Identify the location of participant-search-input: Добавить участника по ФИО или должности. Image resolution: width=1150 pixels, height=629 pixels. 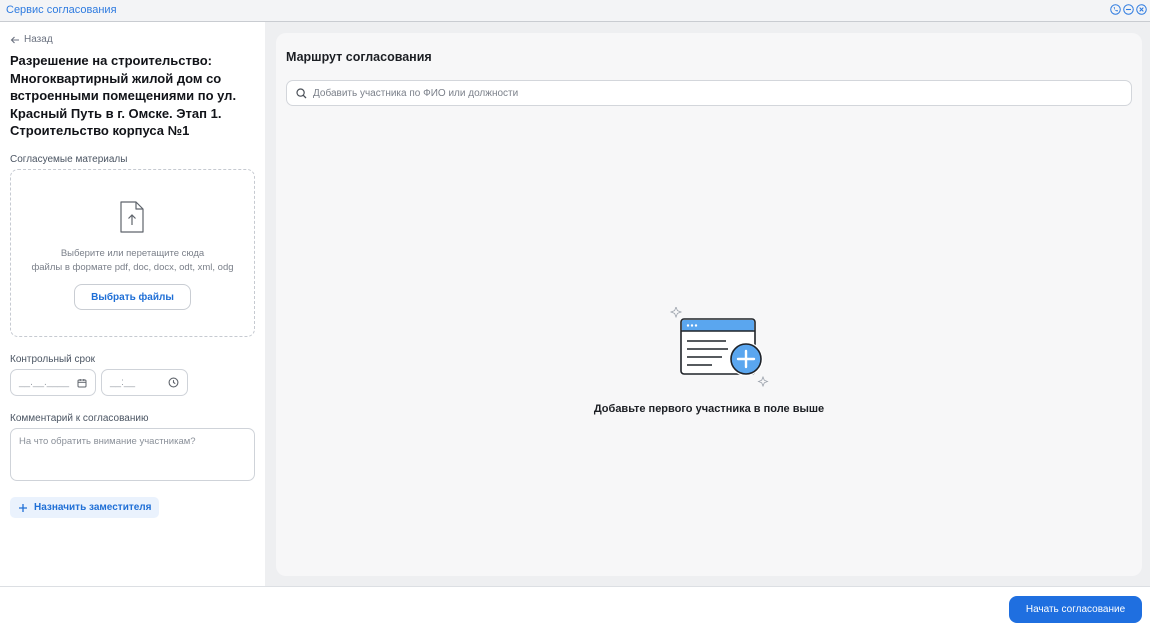
(709, 93).